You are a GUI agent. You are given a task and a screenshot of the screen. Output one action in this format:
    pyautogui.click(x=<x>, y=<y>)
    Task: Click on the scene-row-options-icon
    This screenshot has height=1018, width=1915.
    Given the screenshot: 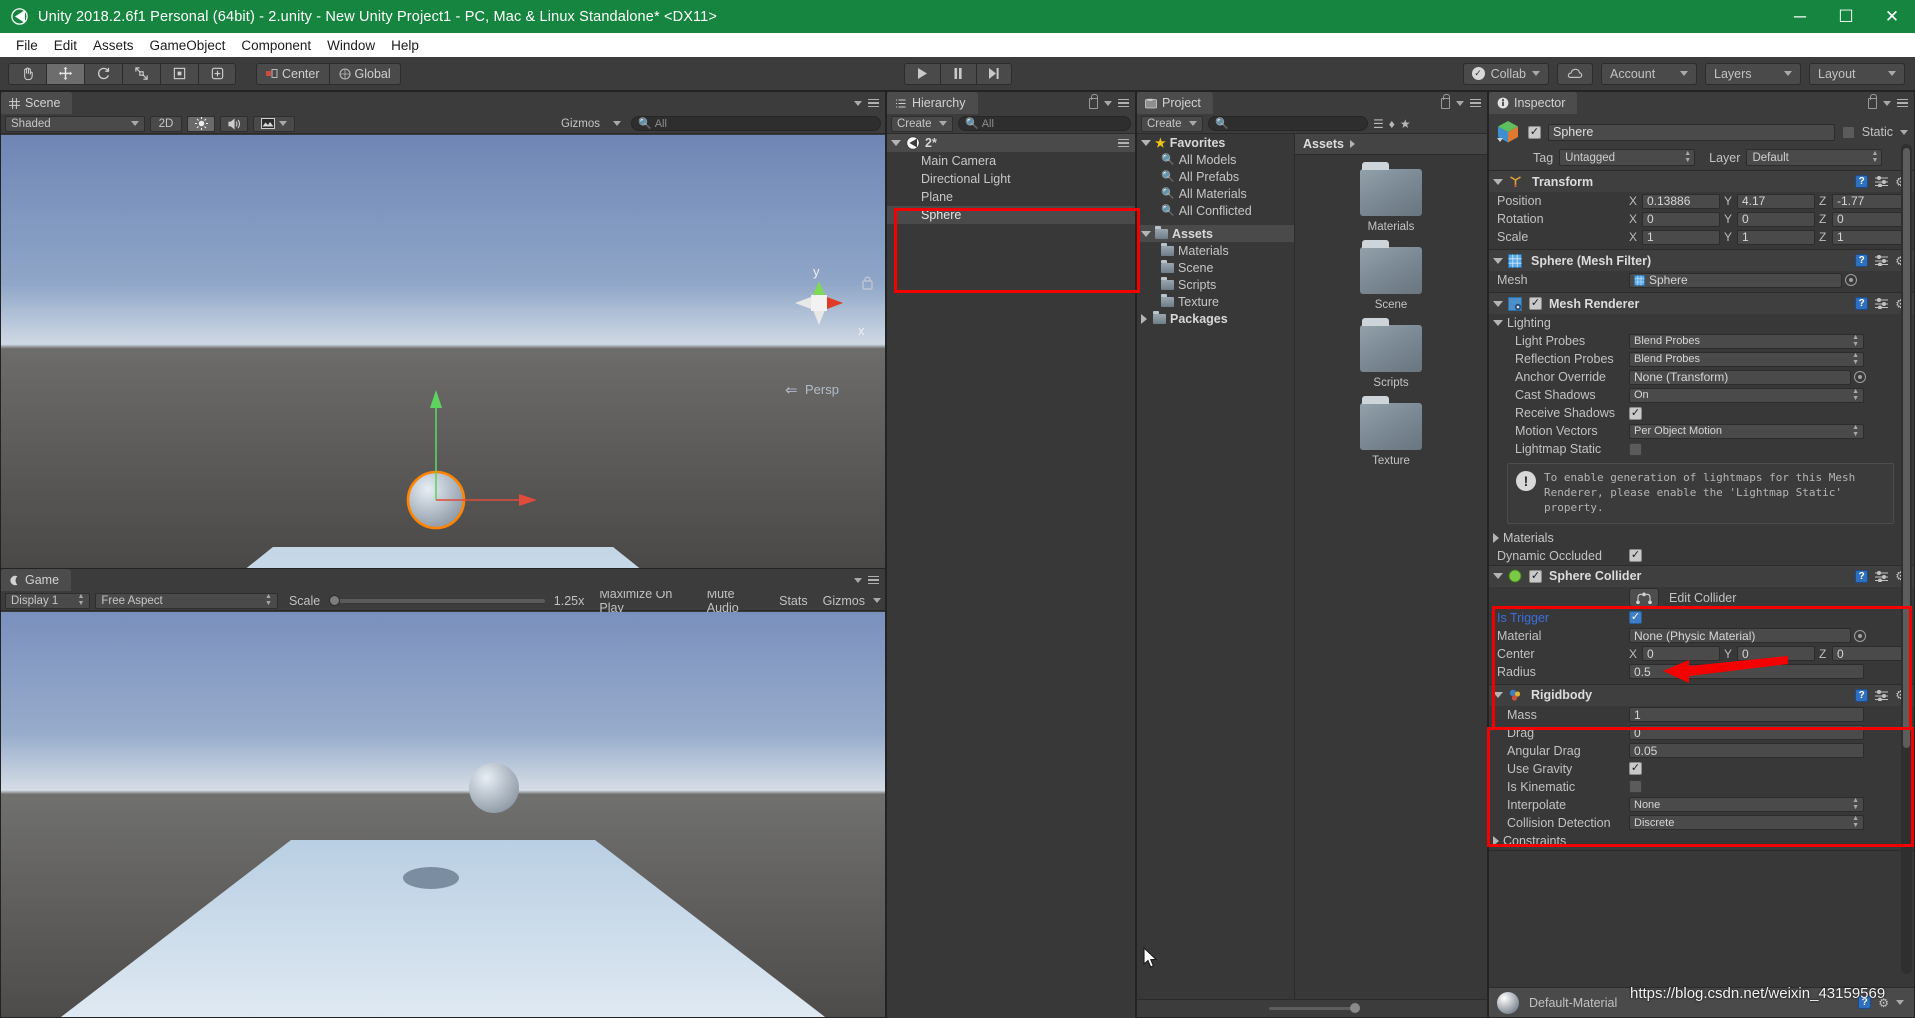 What is the action you would take?
    pyautogui.click(x=1123, y=143)
    